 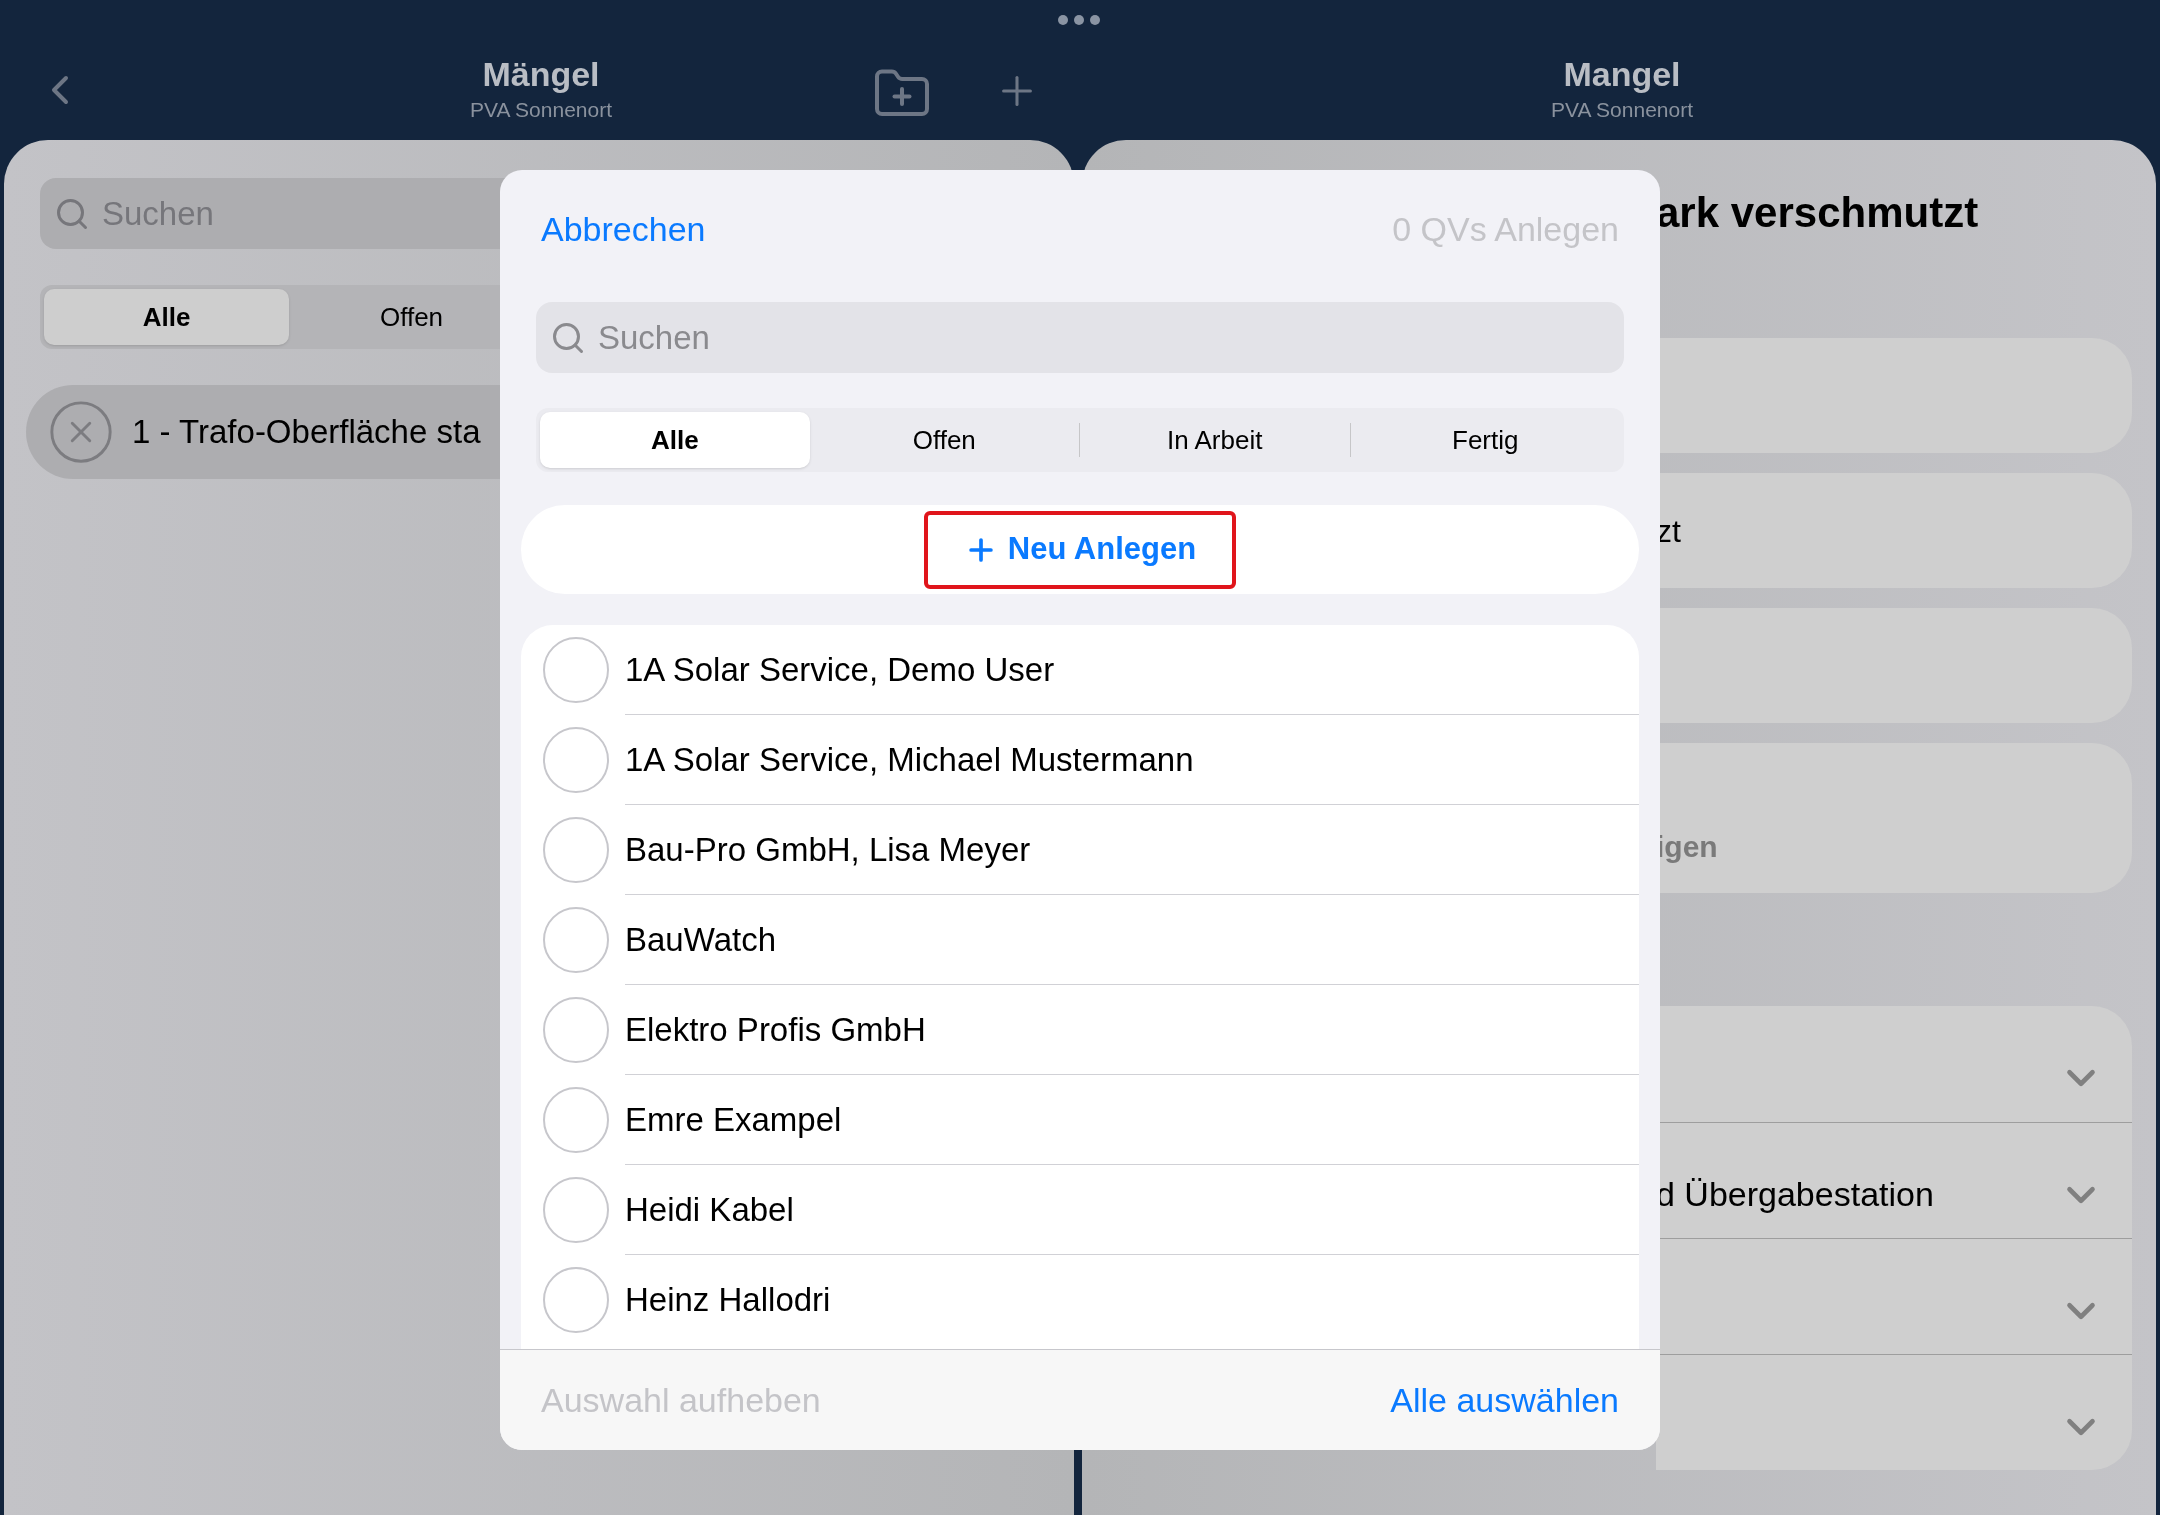 What do you see at coordinates (1080, 670) in the screenshot?
I see `contact-row: 1A Solar Service, Demo User` at bounding box center [1080, 670].